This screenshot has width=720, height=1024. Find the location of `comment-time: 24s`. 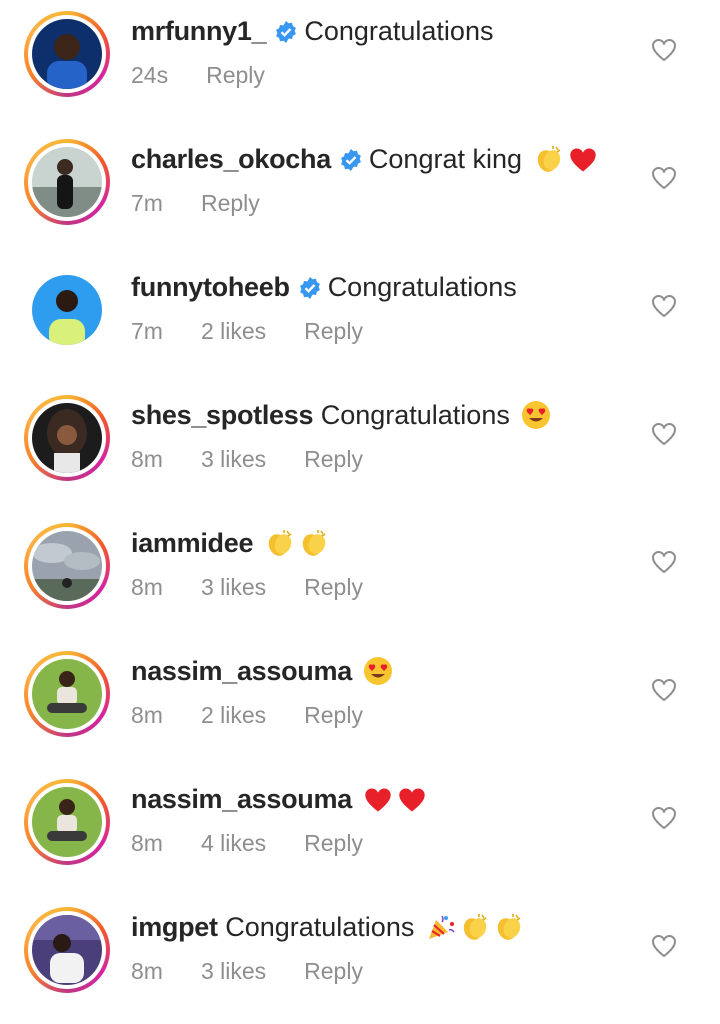

comment-time: 24s is located at coordinates (150, 75).